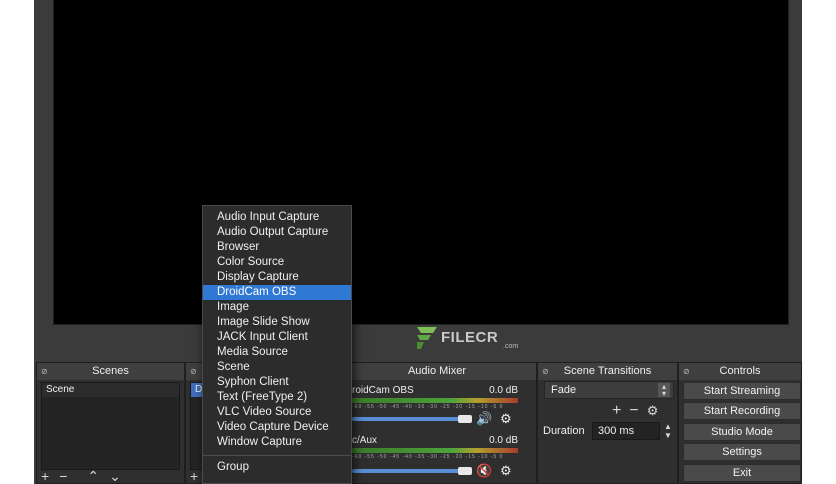 This screenshot has width=836, height=484. What do you see at coordinates (668, 431) in the screenshot?
I see `duration-stepper-icon: ▲ ▼` at bounding box center [668, 431].